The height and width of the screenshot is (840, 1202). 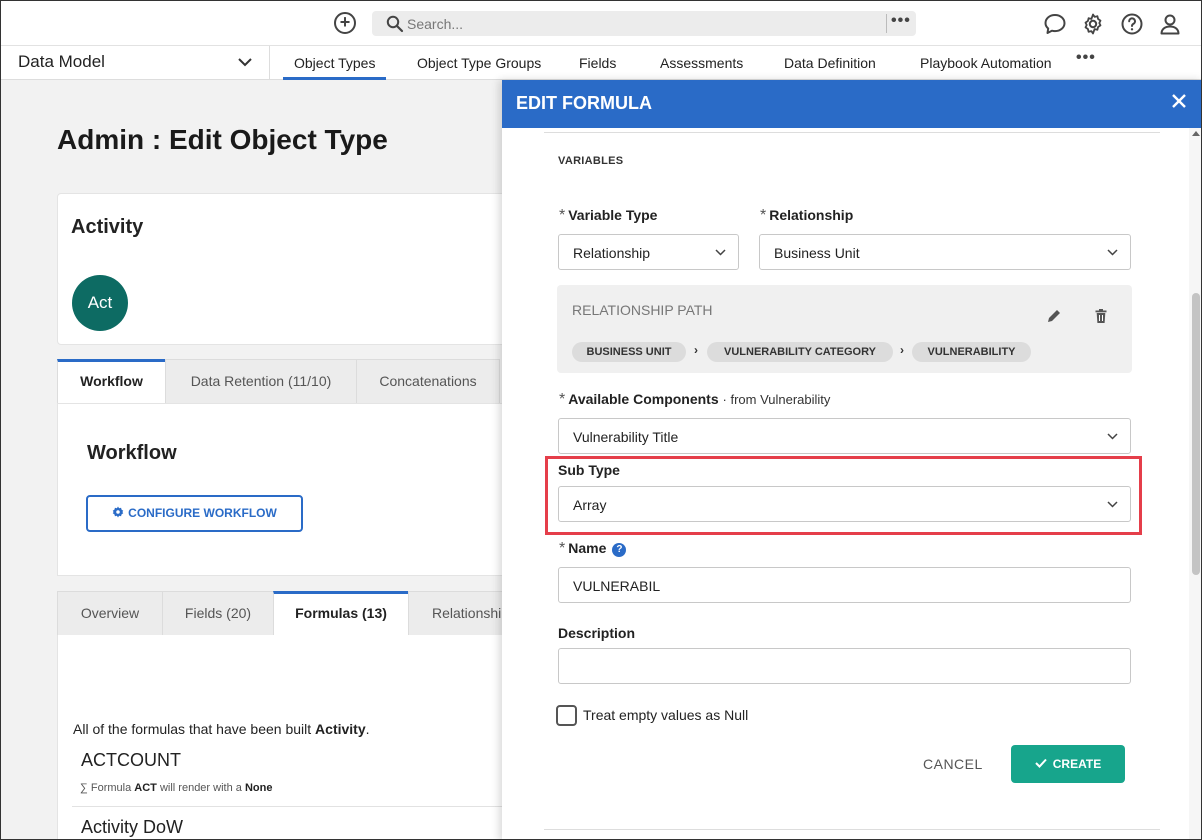 I want to click on variables-section-label: VARIABLES, so click(x=591, y=161).